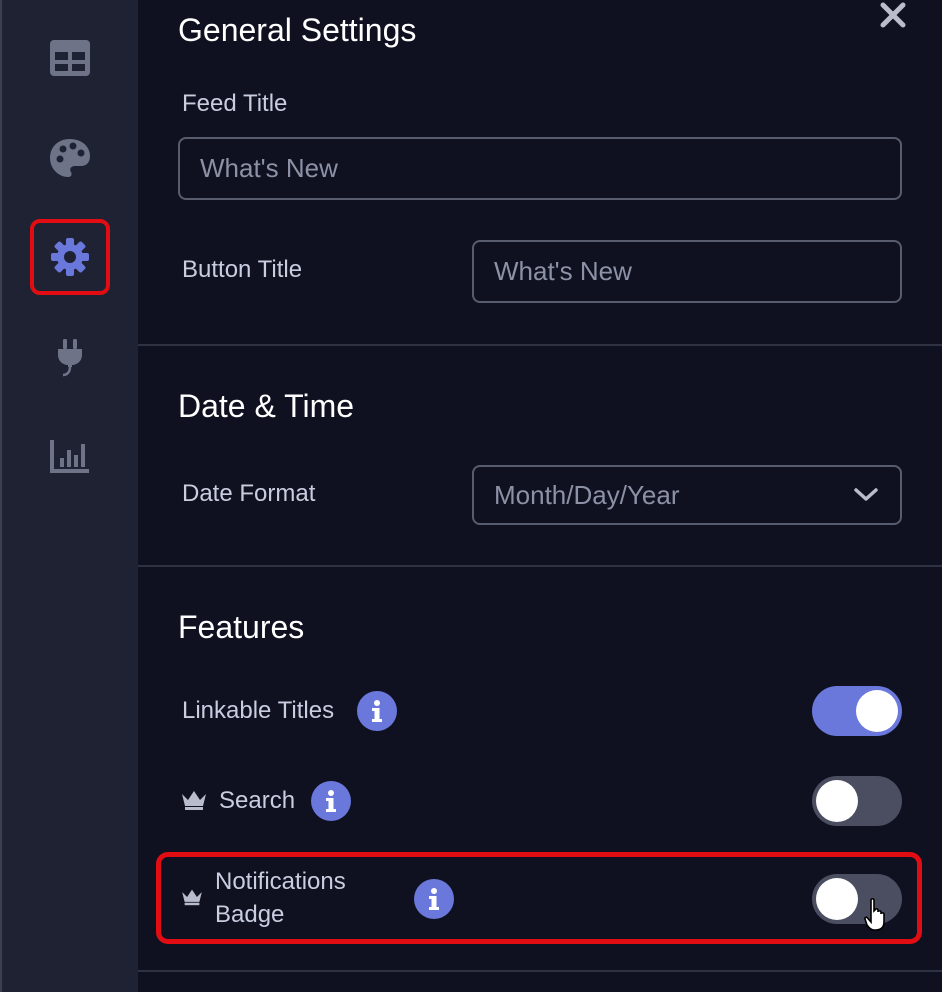 This screenshot has height=992, width=942. I want to click on table-icon, so click(70, 58).